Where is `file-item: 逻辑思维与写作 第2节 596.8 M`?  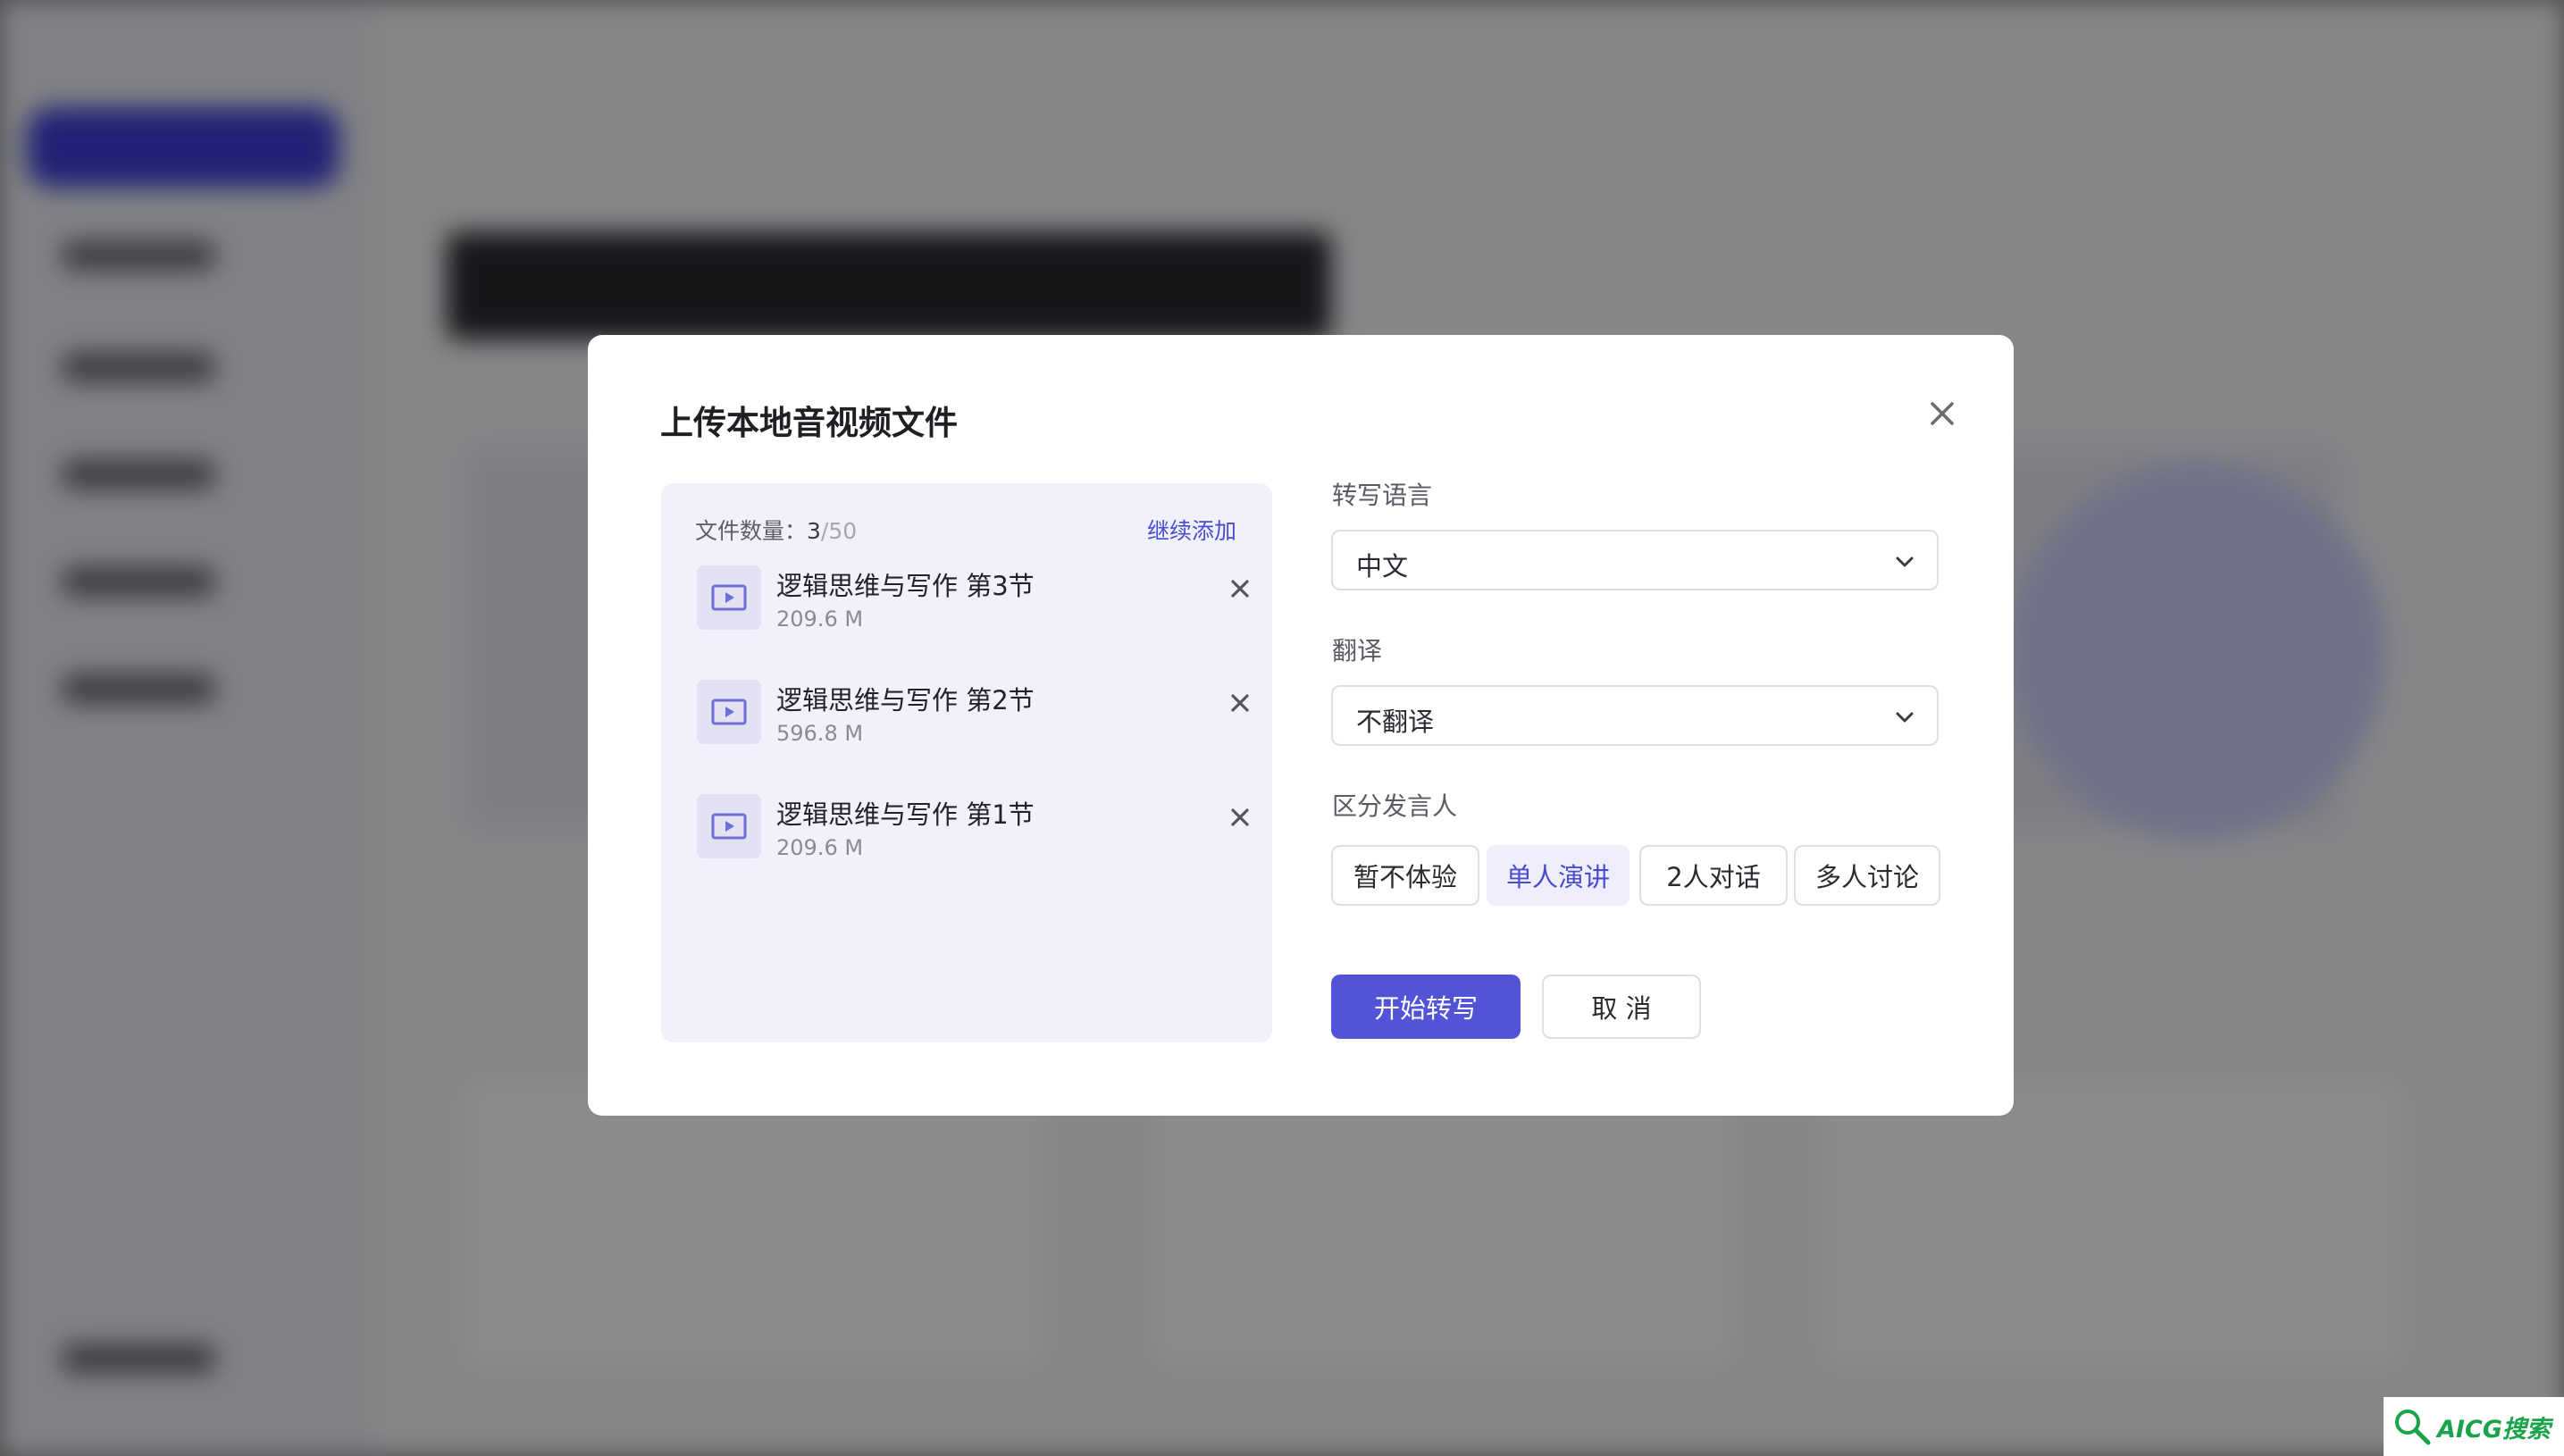
file-item: 逻辑思维与写作 第2节 596.8 M is located at coordinates (973, 712).